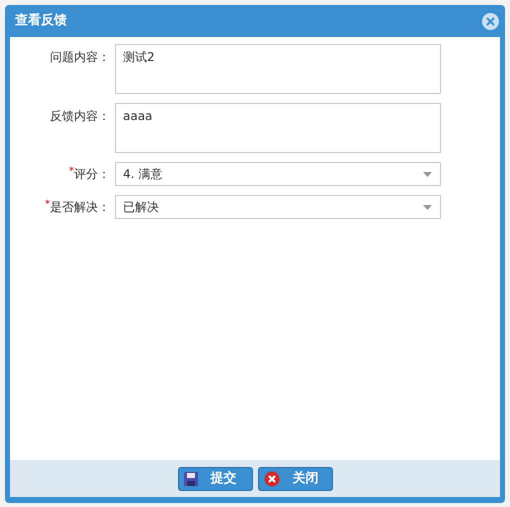 This screenshot has width=510, height=507. Describe the element at coordinates (41, 21) in the screenshot. I see `window-title: 查看反馈` at that location.